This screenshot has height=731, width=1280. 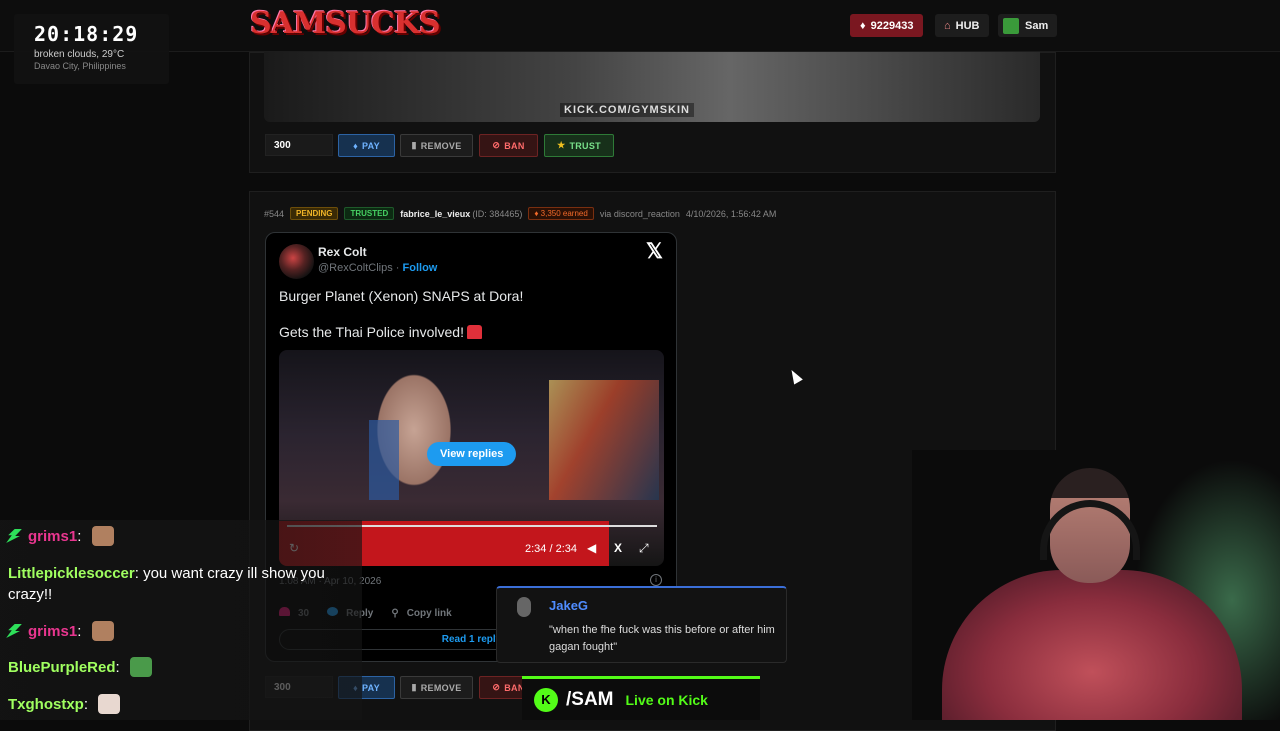 What do you see at coordinates (967, 25) in the screenshot?
I see `hub-label: HUB` at bounding box center [967, 25].